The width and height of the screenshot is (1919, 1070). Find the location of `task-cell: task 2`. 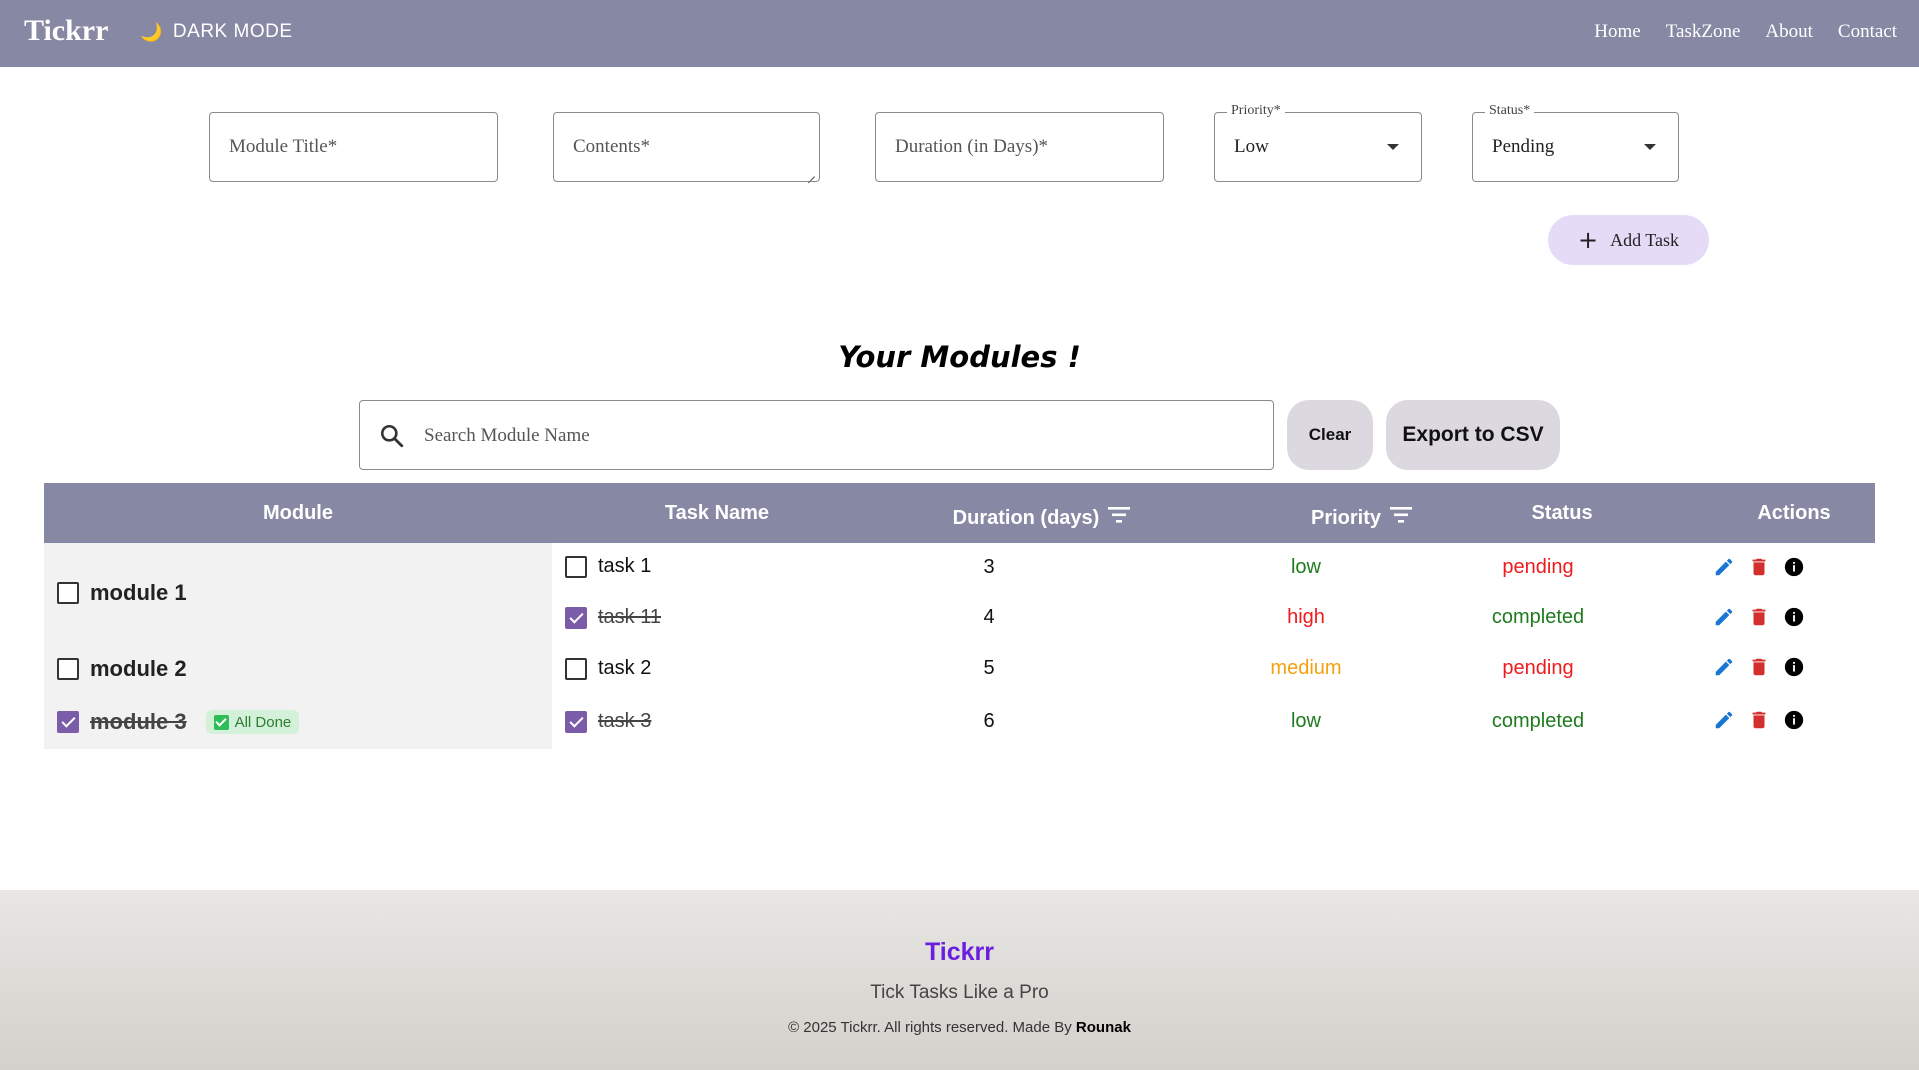

task-cell: task 2 is located at coordinates (608, 668).